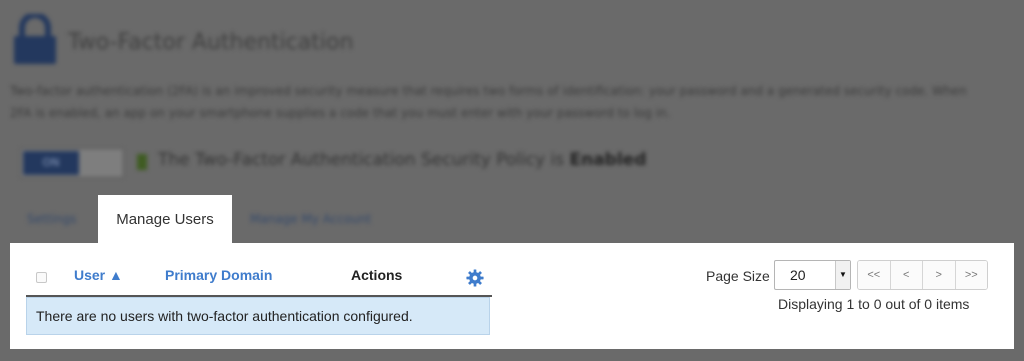 The image size is (1024, 361). What do you see at coordinates (218, 275) in the screenshot?
I see `column-header-primary-domain: Primary Domain` at bounding box center [218, 275].